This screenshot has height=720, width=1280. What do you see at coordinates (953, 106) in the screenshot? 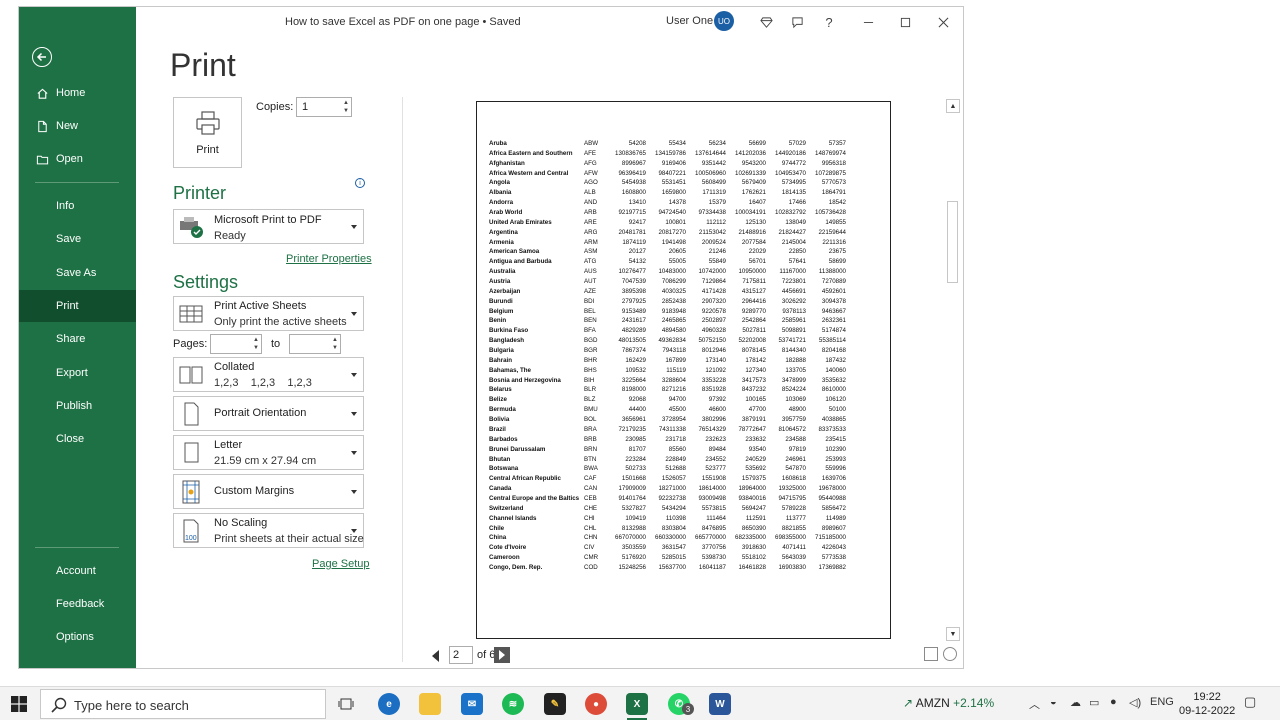
I see `scroll-up-icon: ▲` at bounding box center [953, 106].